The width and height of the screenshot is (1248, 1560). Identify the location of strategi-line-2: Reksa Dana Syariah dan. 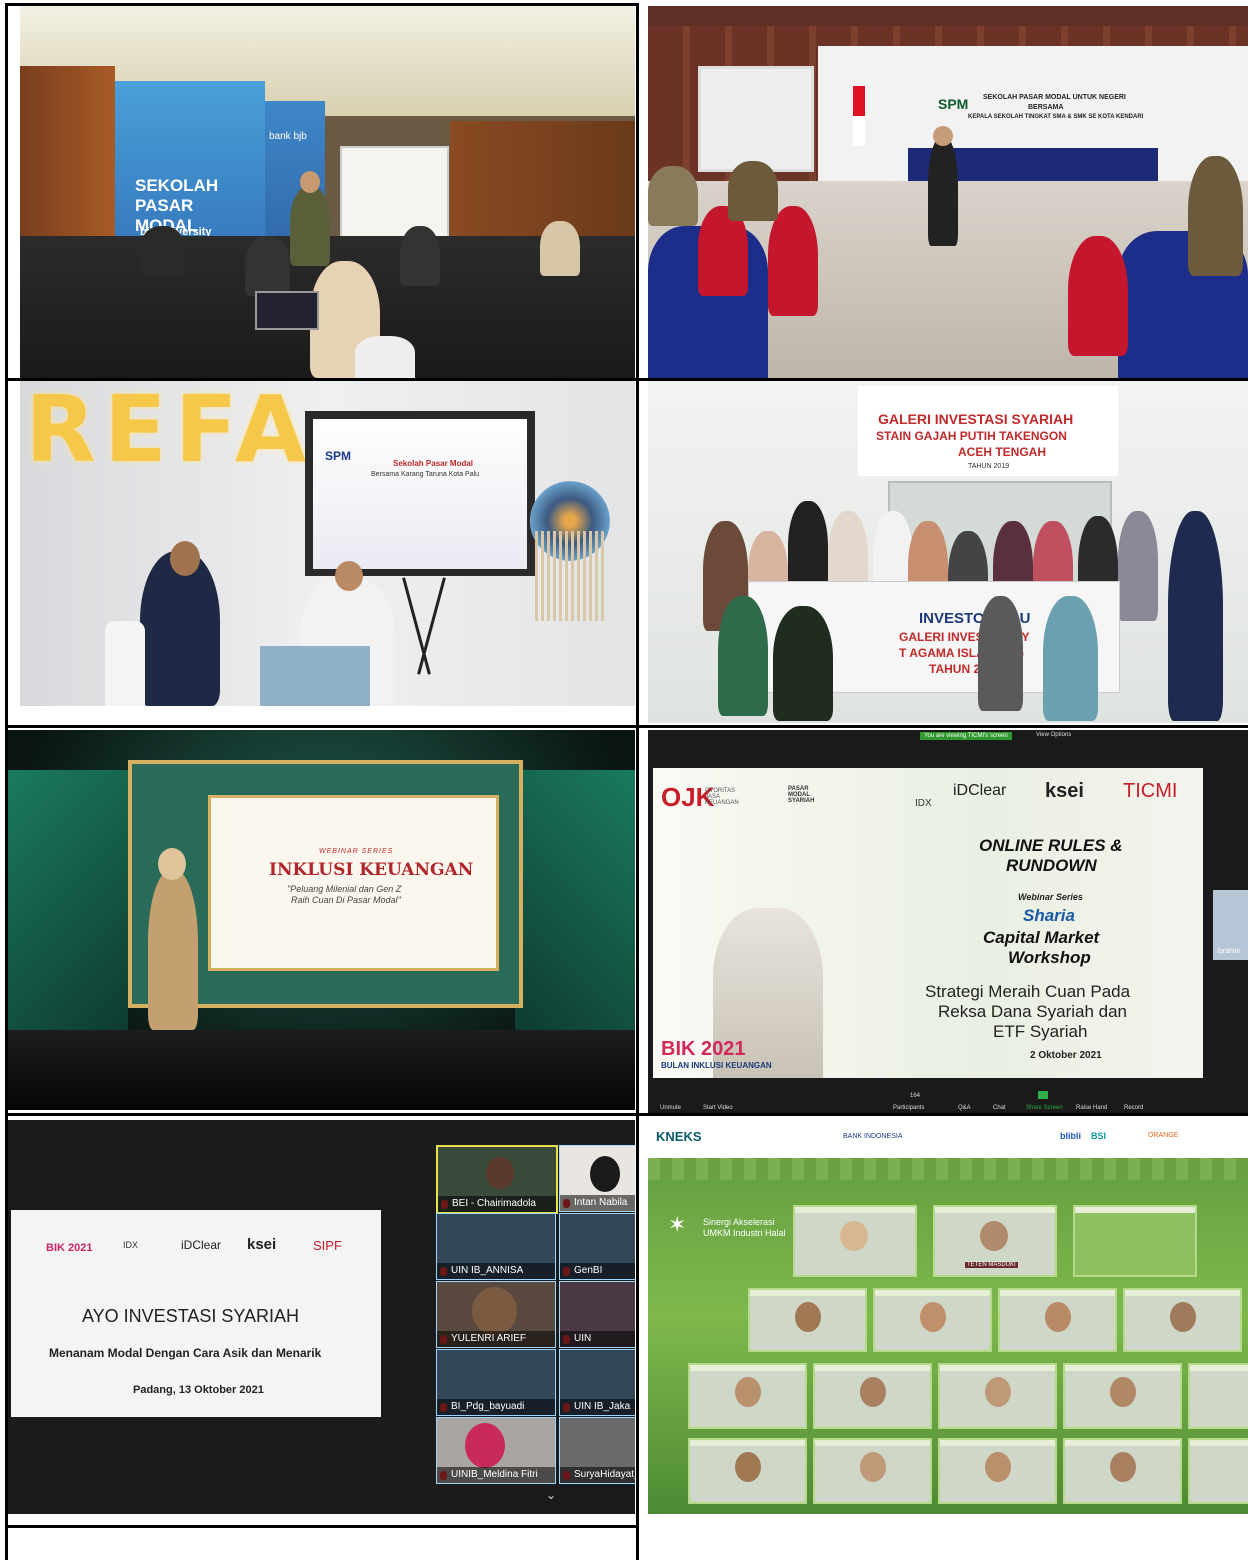
(1033, 1011).